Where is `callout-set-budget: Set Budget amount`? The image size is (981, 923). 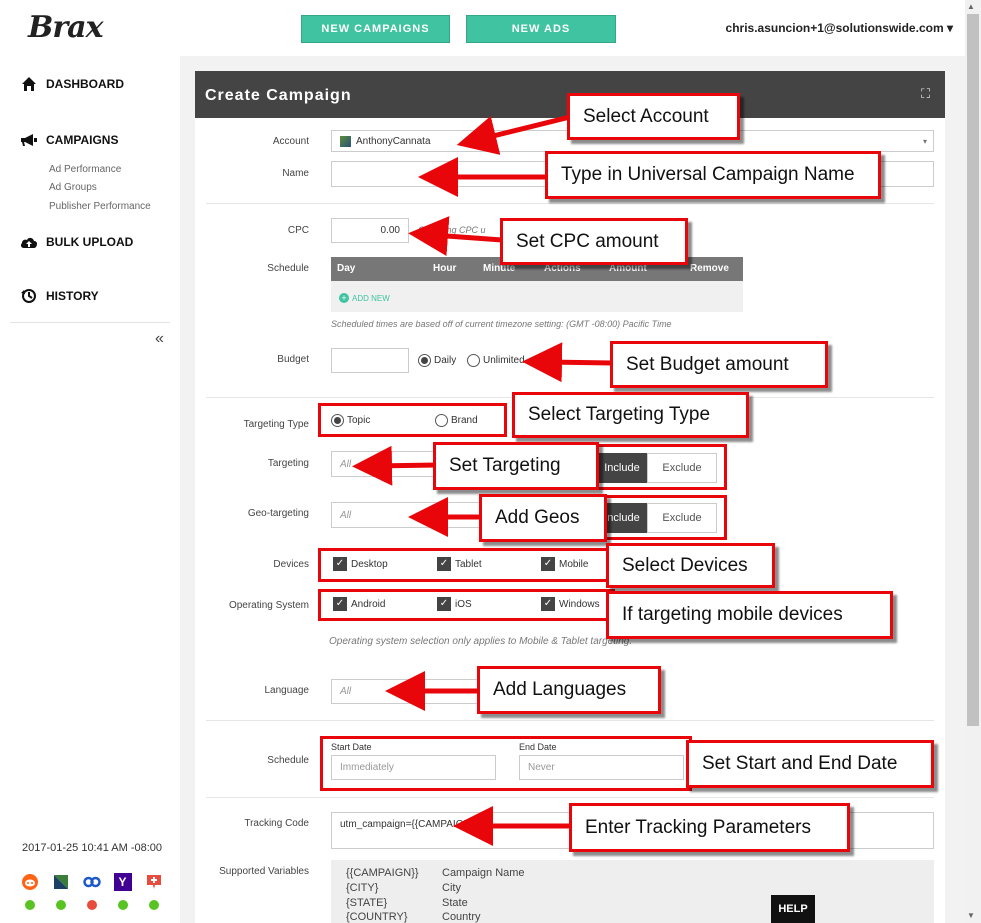
callout-set-budget: Set Budget amount is located at coordinates (719, 364).